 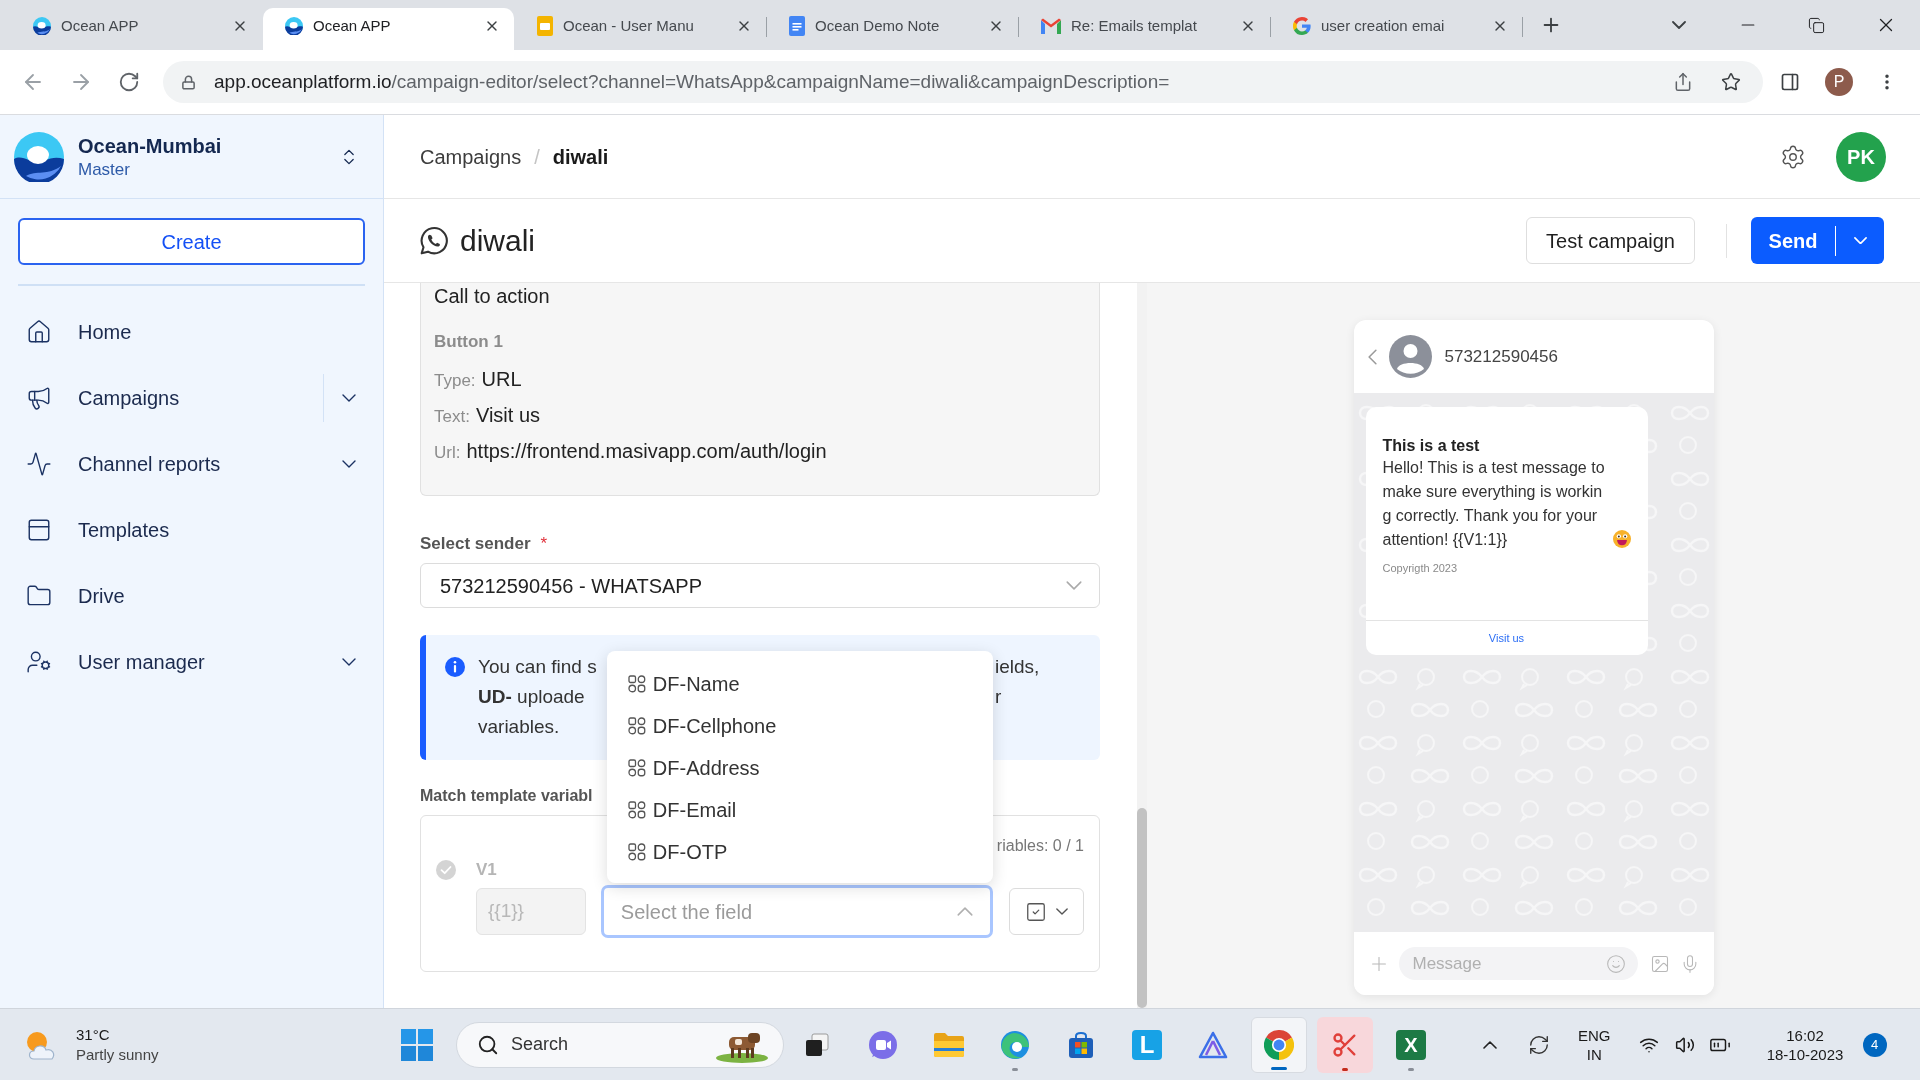 What do you see at coordinates (1874, 1044) in the screenshot?
I see `notification-count: 4` at bounding box center [1874, 1044].